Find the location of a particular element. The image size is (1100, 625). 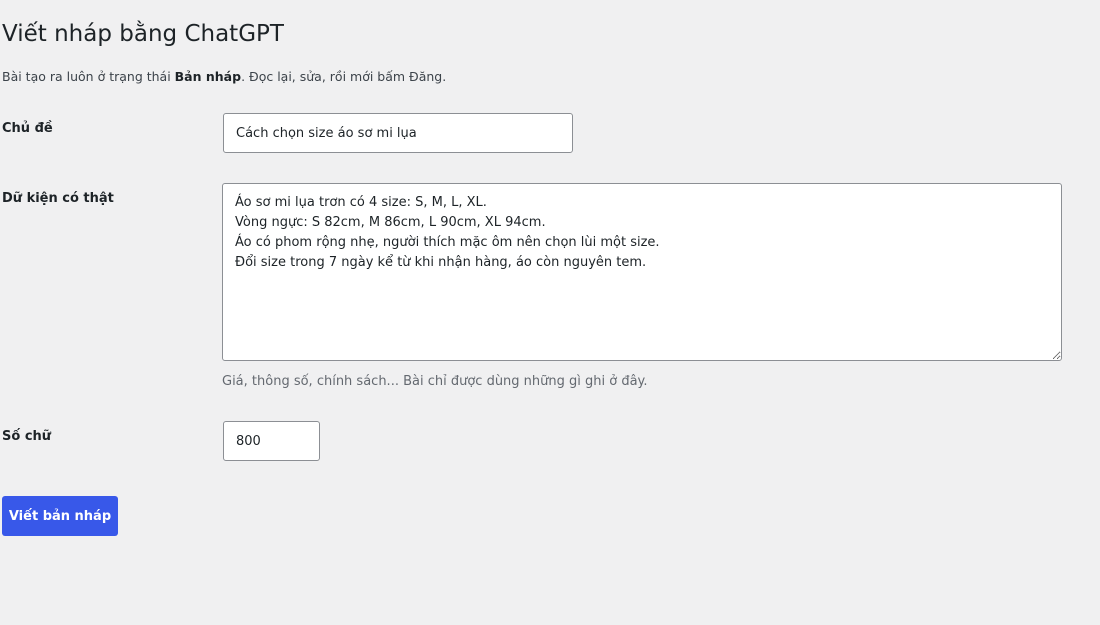

page-title: Viết nháp bằng ChatGPT is located at coordinates (143, 34).